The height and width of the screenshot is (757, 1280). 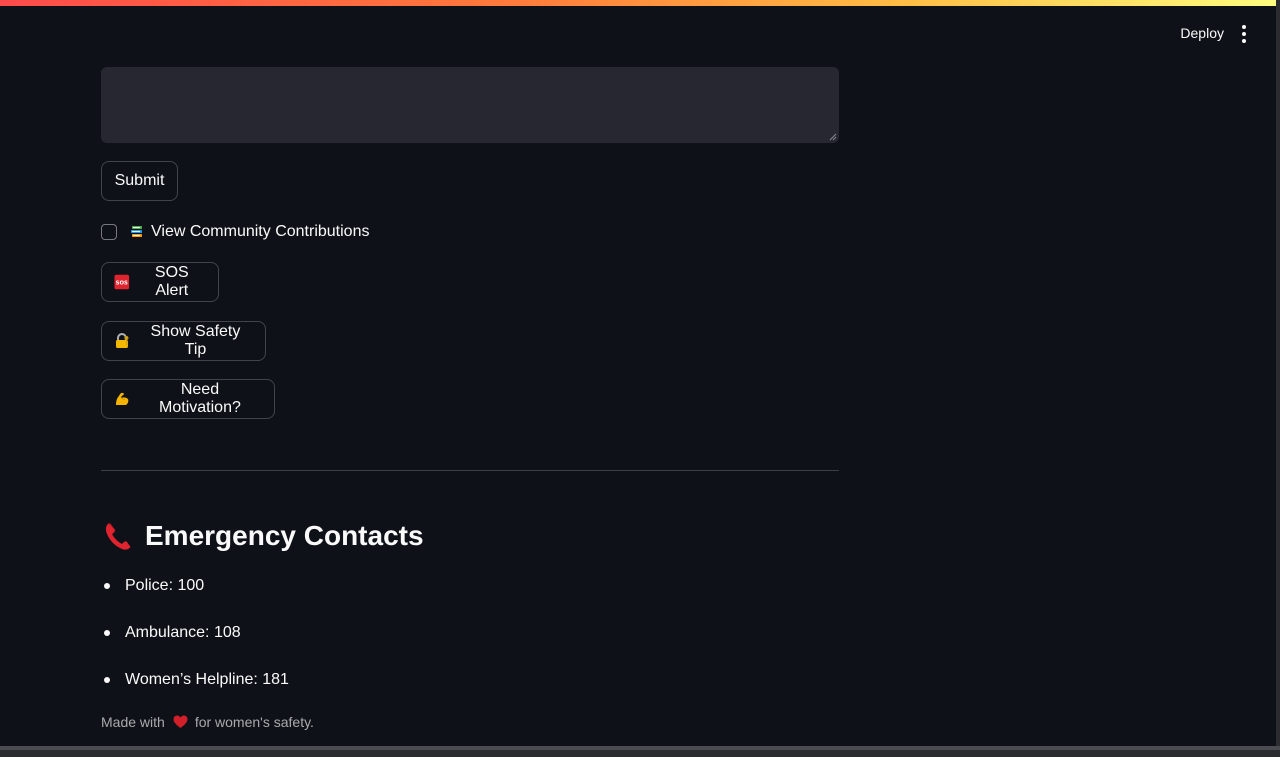 I want to click on window-bottom-bar, so click(x=640, y=751).